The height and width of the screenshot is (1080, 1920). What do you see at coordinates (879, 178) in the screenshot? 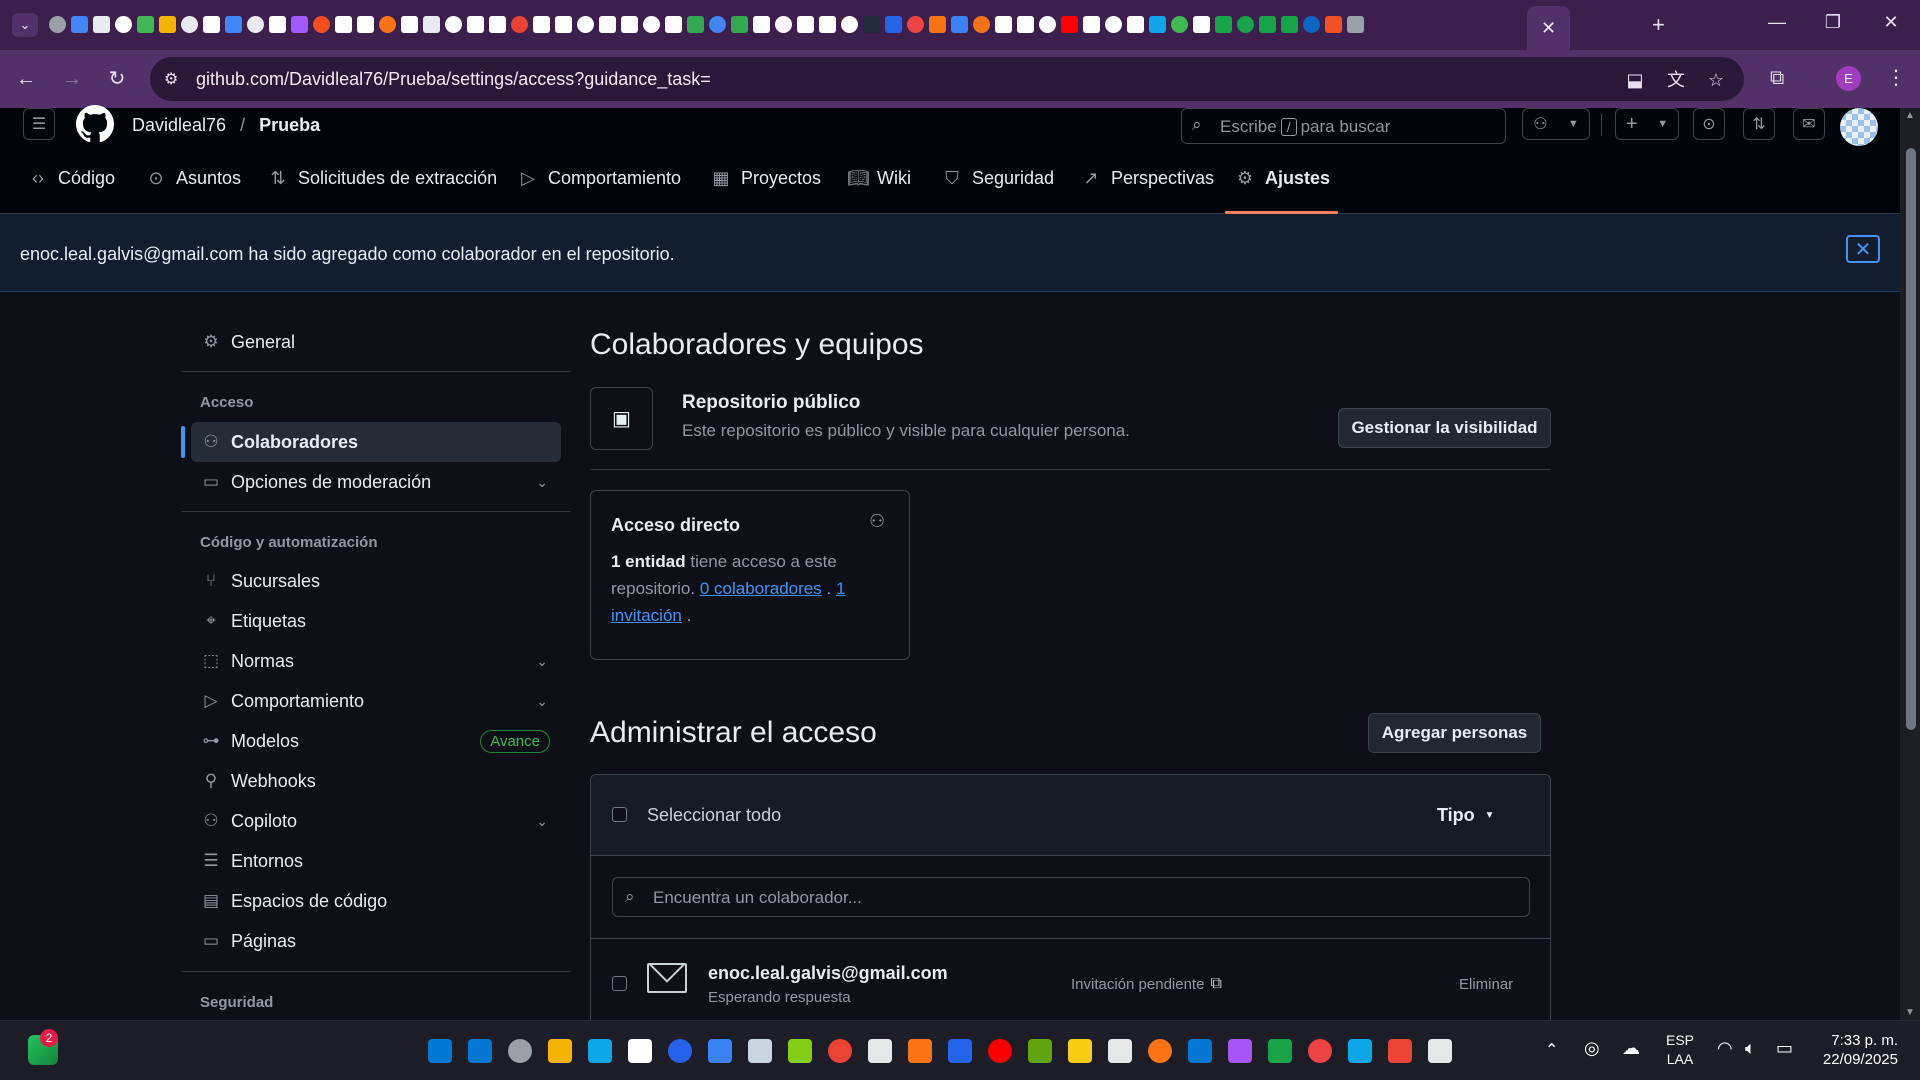
I see `tab-book: 📖︎ Wiki` at bounding box center [879, 178].